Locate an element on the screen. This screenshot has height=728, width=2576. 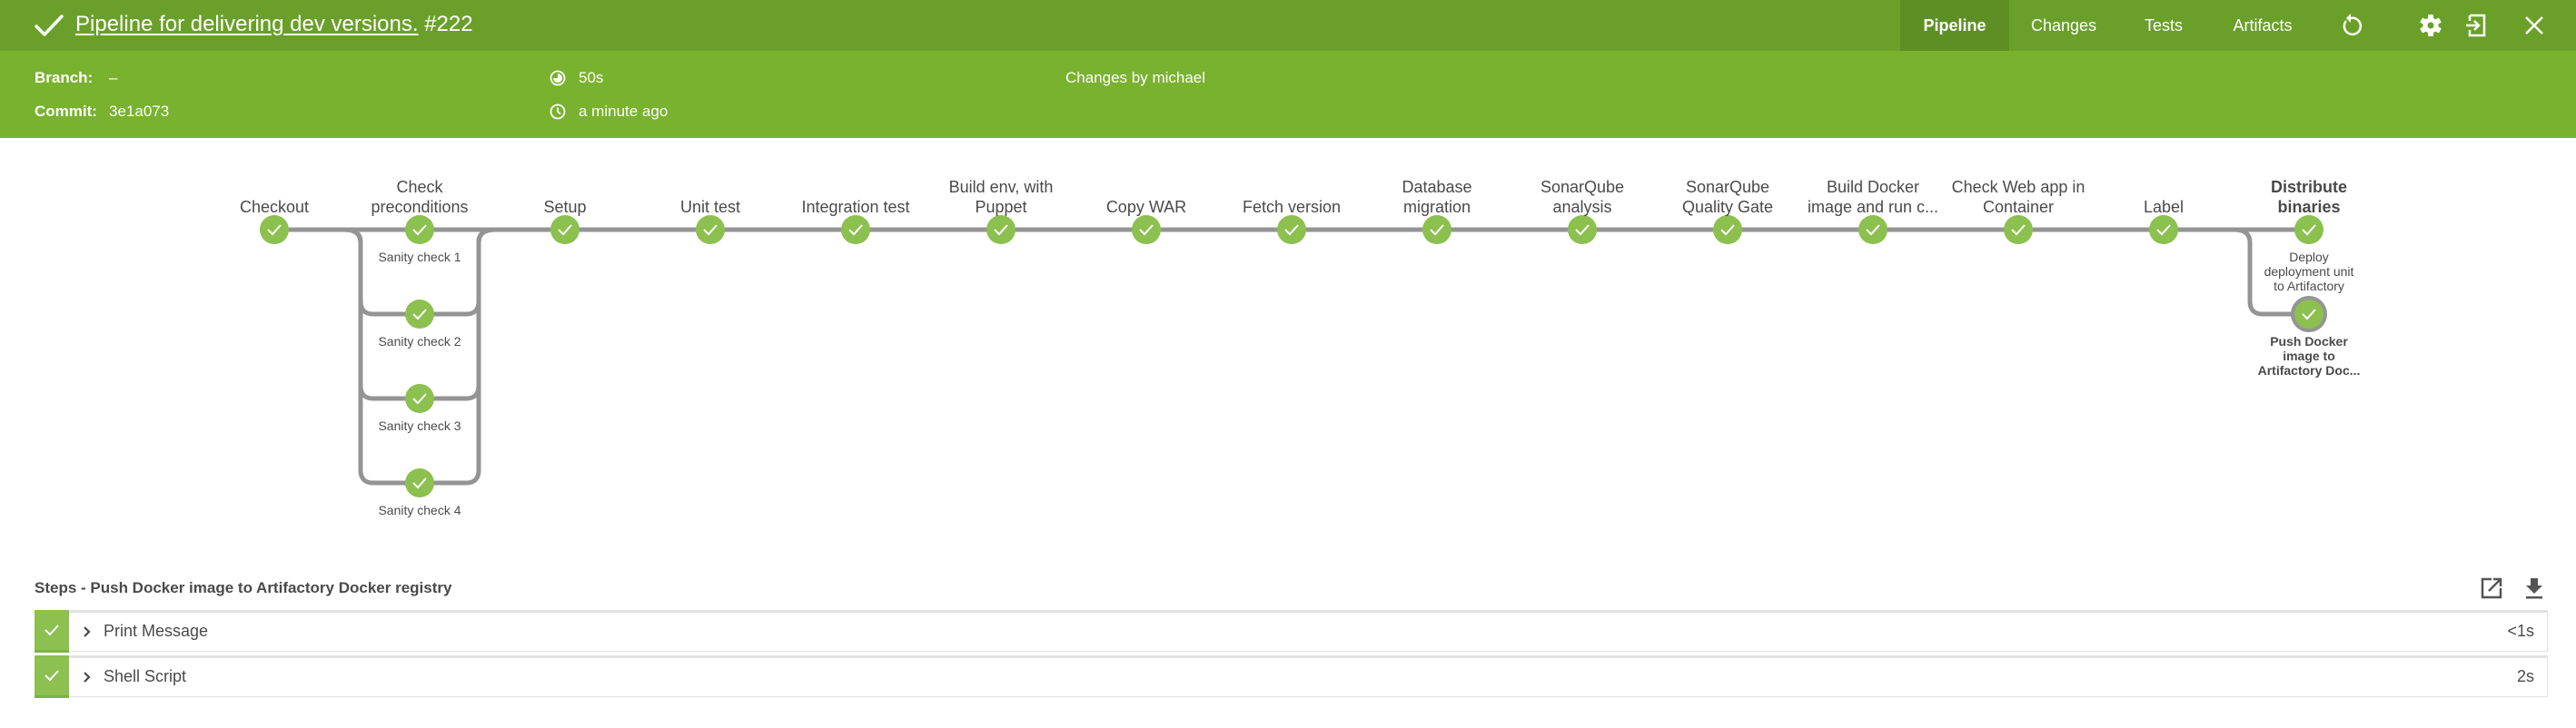
parallel-label: Sanity check 4 is located at coordinates (419, 510).